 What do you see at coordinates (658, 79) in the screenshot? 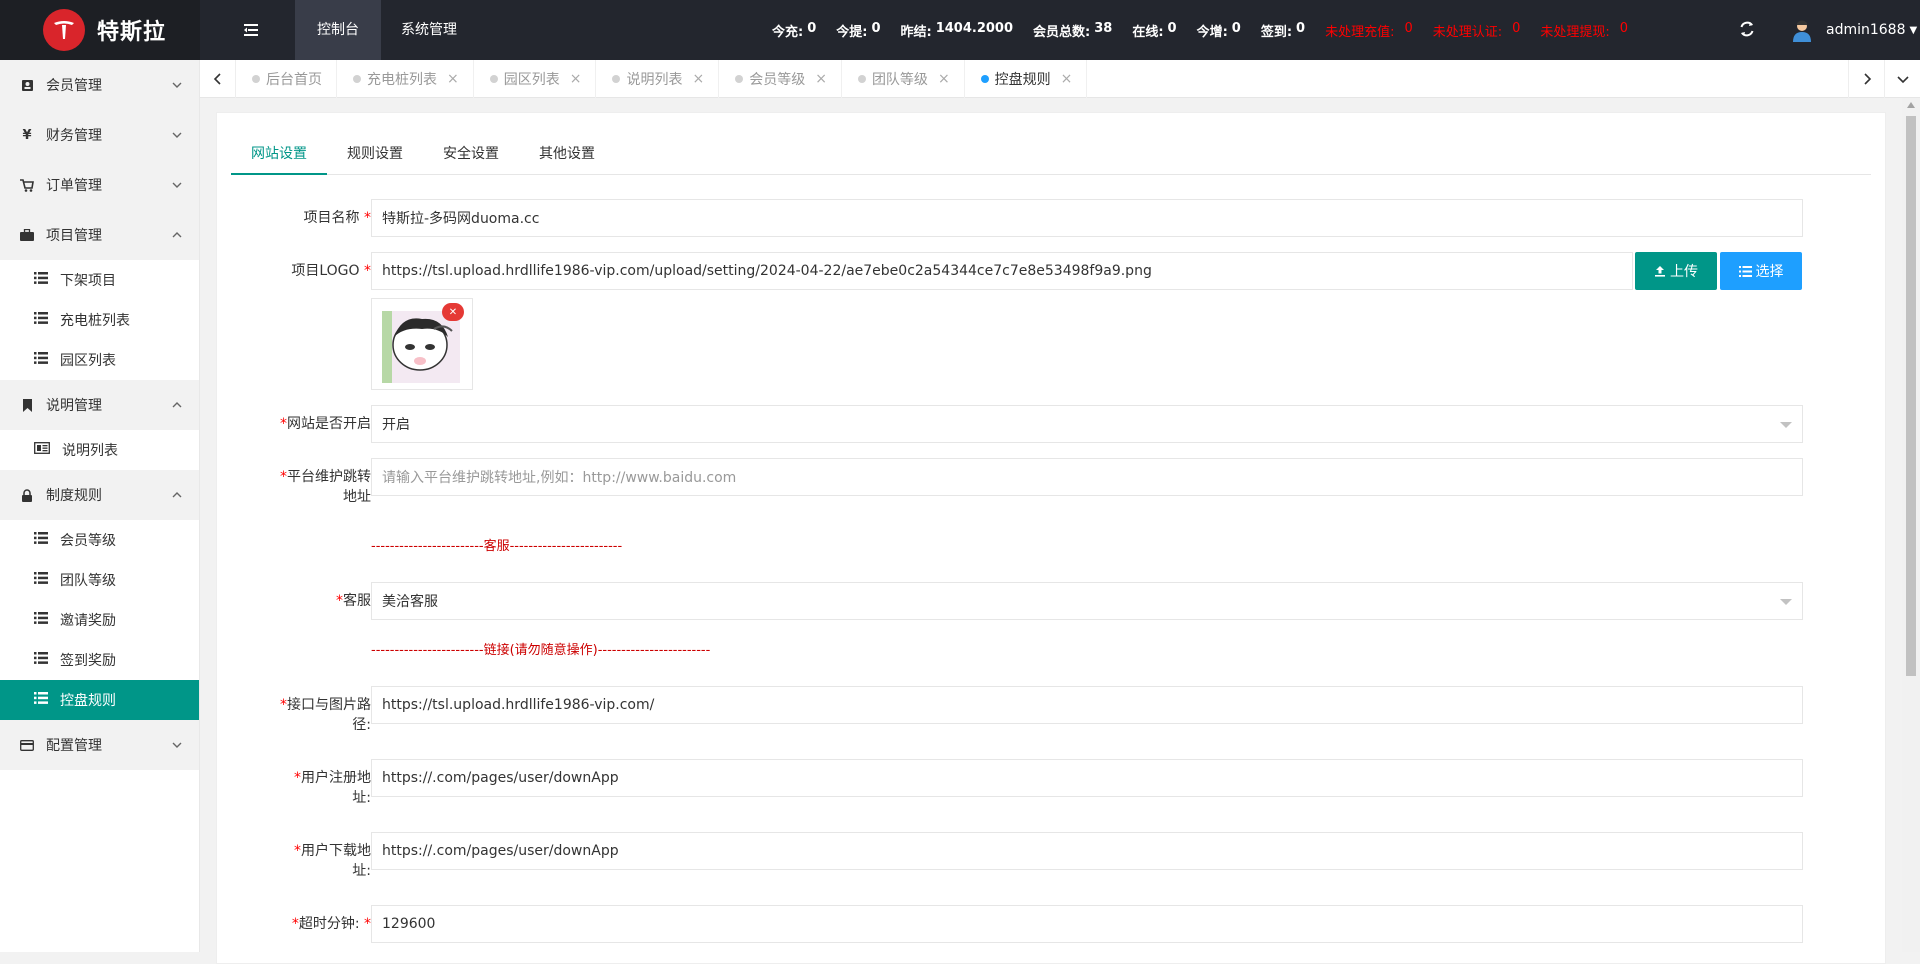
I see `tab-explain-list: 说明列表 ×` at bounding box center [658, 79].